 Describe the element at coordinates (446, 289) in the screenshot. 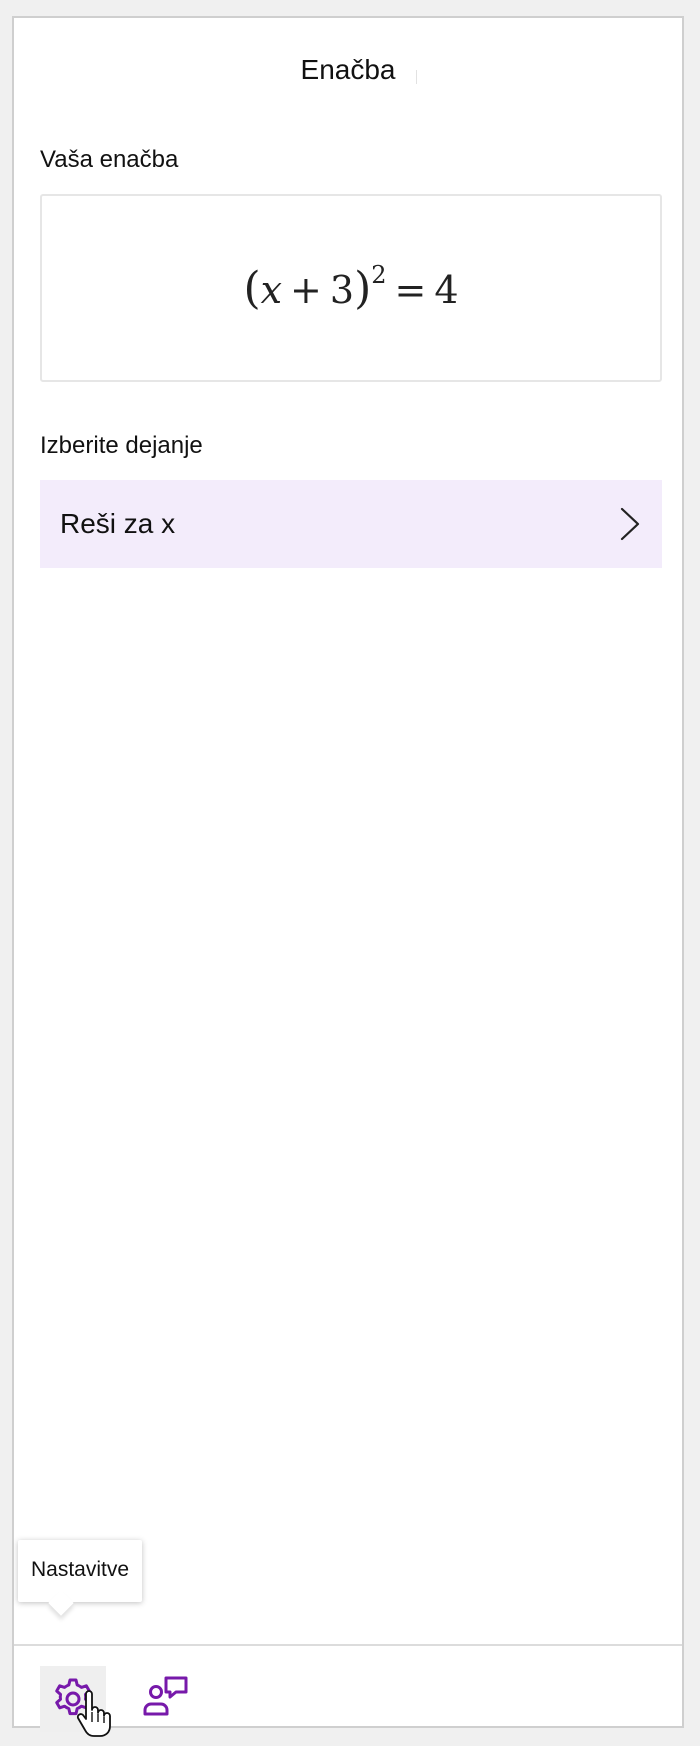

I see `eq-rhs: 4` at that location.